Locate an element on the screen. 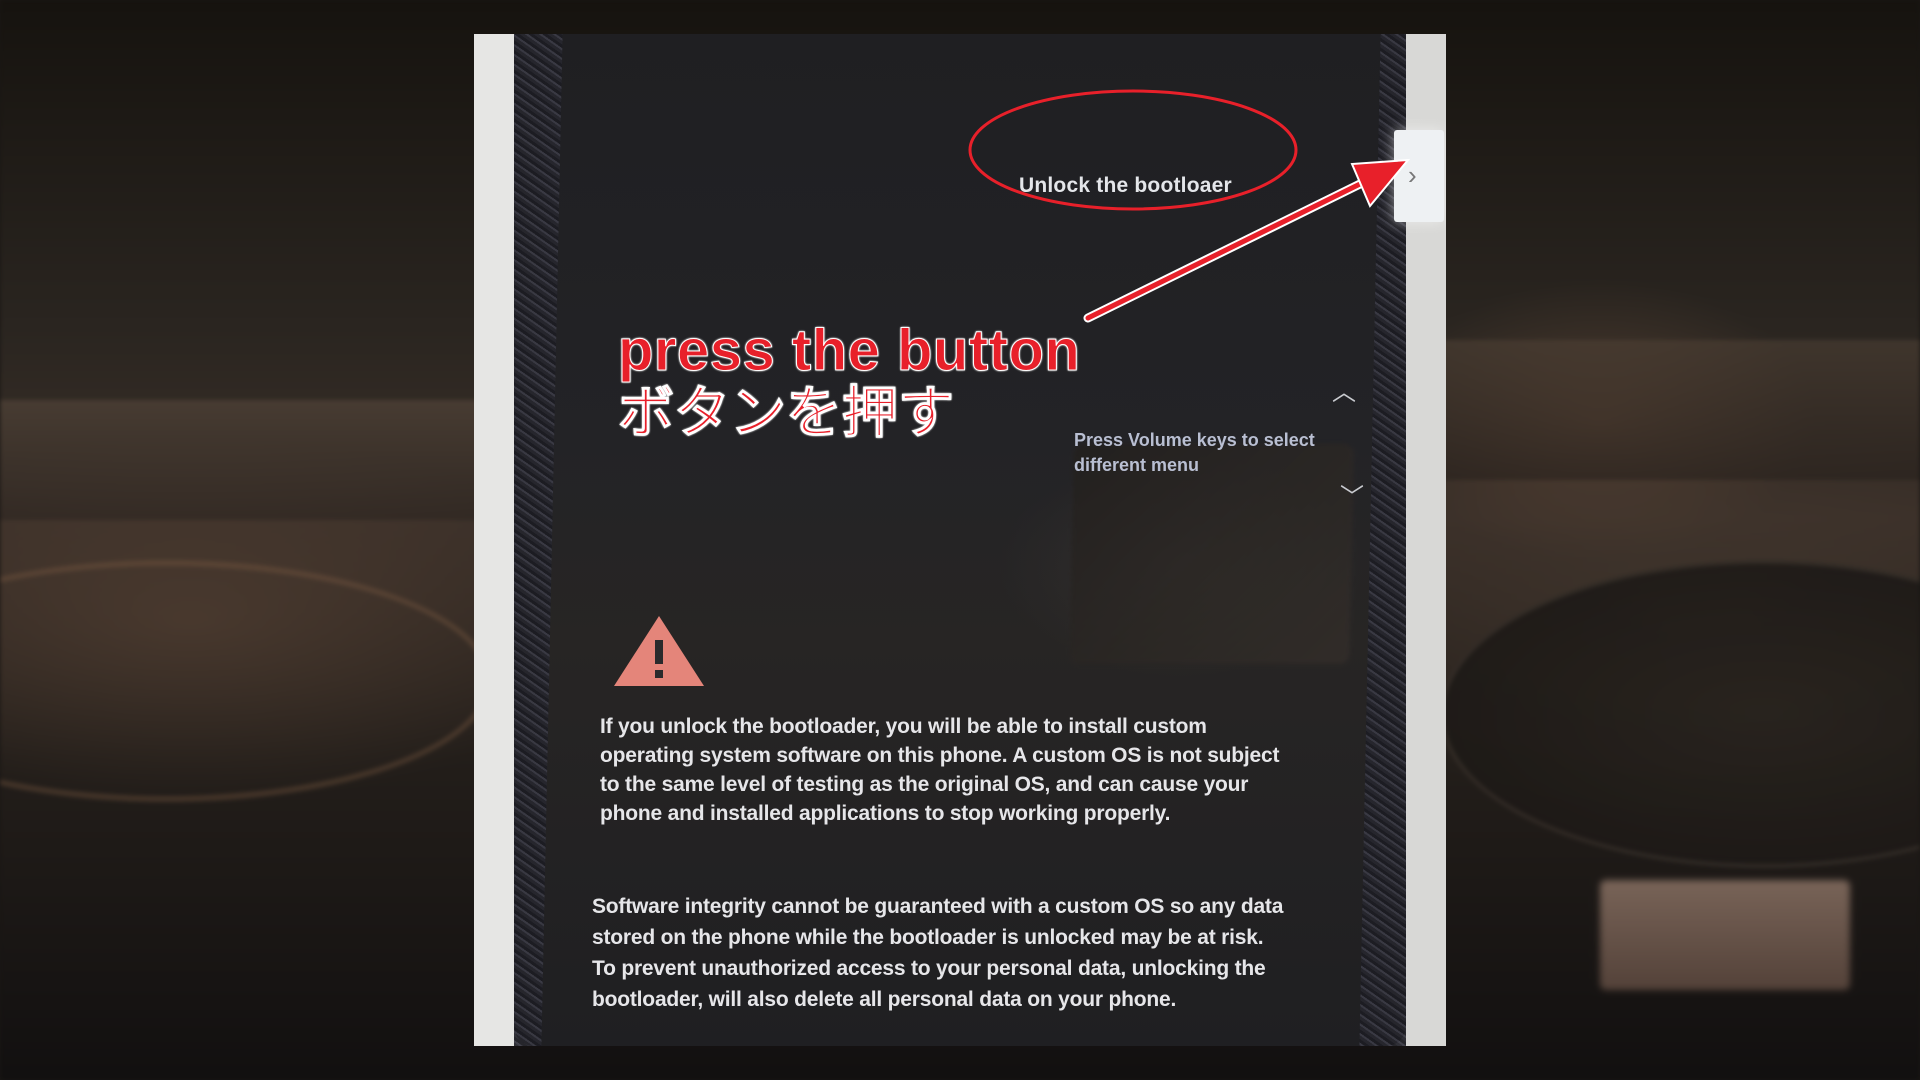 The height and width of the screenshot is (1080, 1920). turntable-knob is located at coordinates (1725, 935).